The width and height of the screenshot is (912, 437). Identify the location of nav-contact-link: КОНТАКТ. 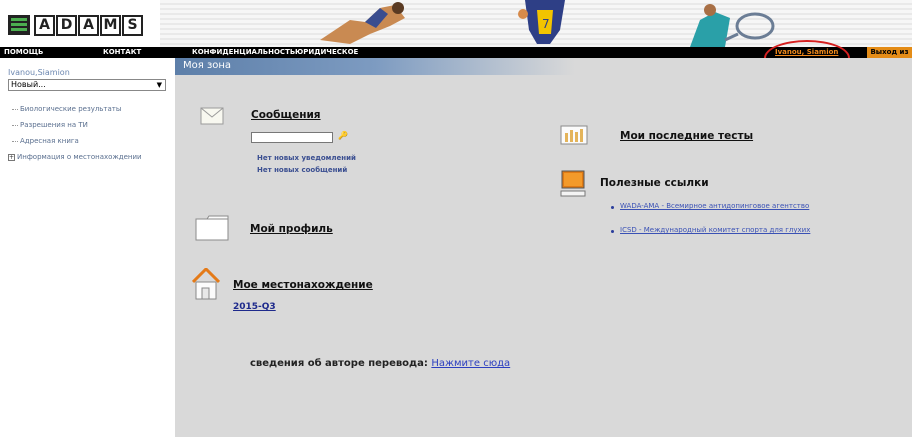
(122, 52).